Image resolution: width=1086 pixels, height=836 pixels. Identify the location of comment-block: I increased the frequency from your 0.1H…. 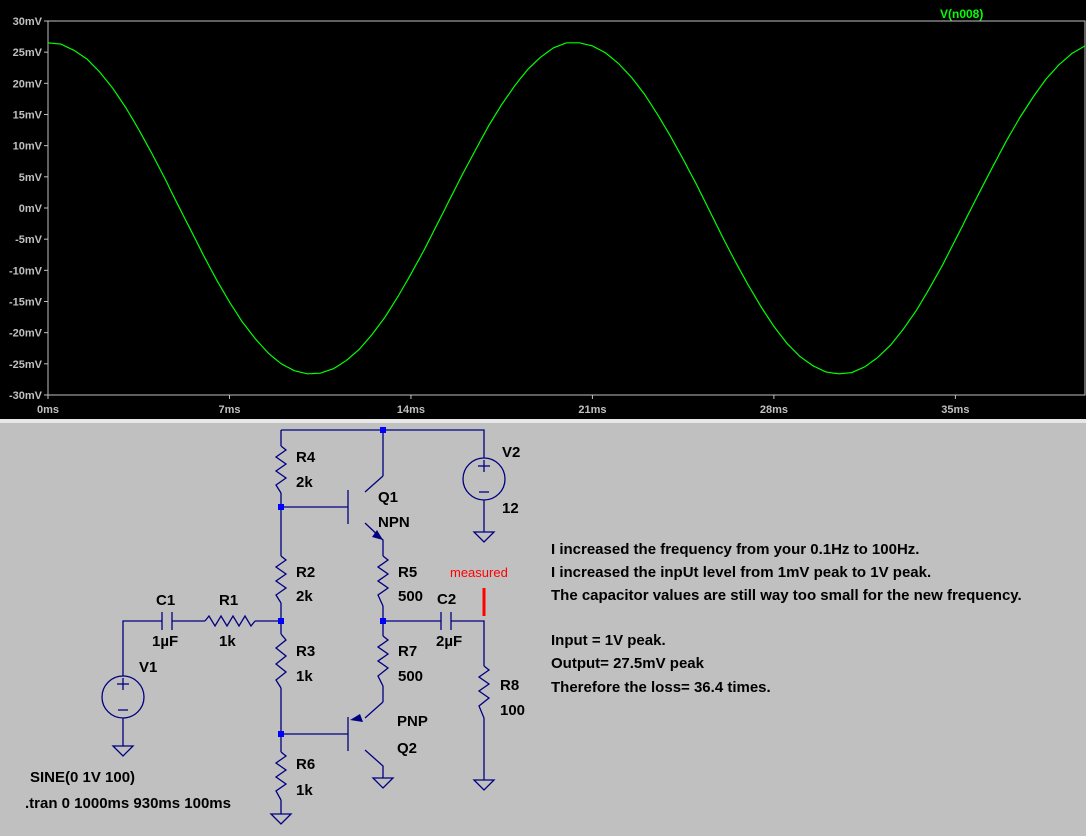
(786, 618).